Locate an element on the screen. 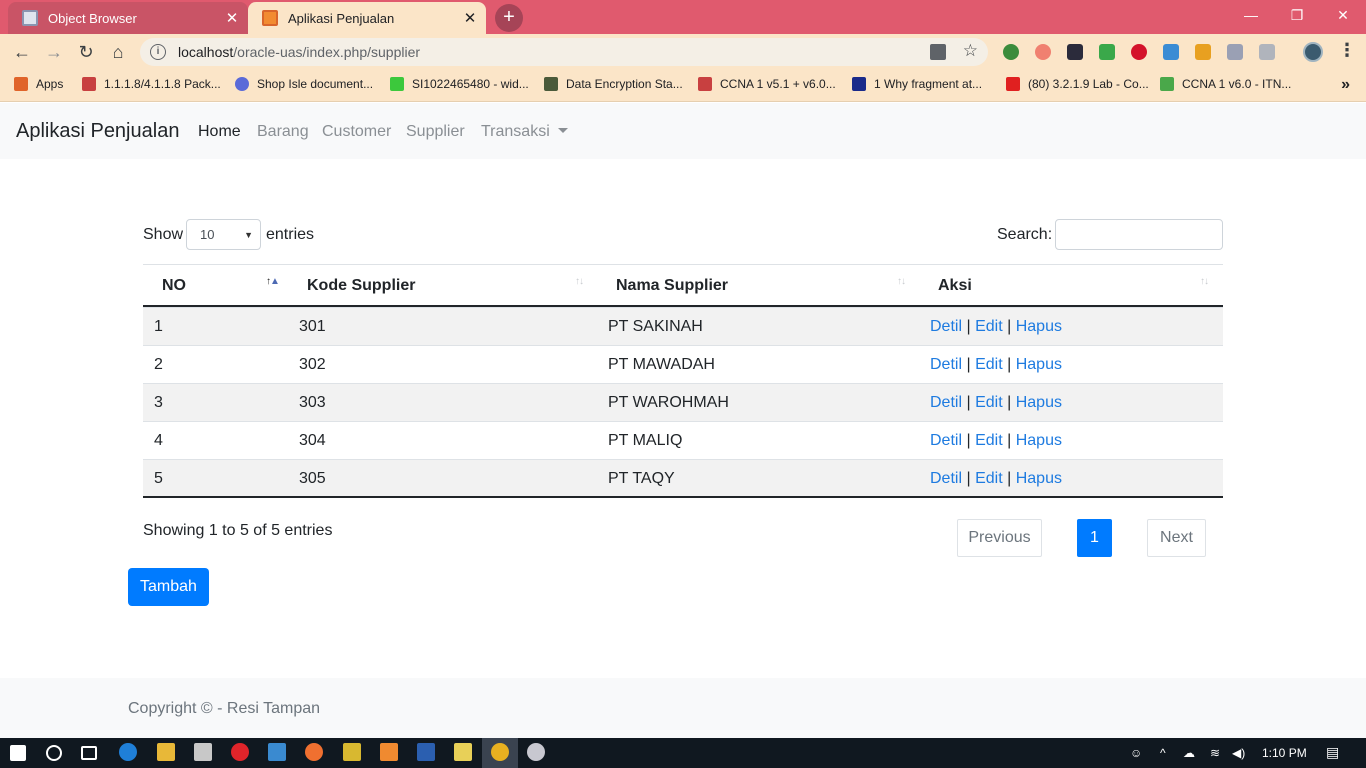  extension-stop-icon is located at coordinates (1139, 52).